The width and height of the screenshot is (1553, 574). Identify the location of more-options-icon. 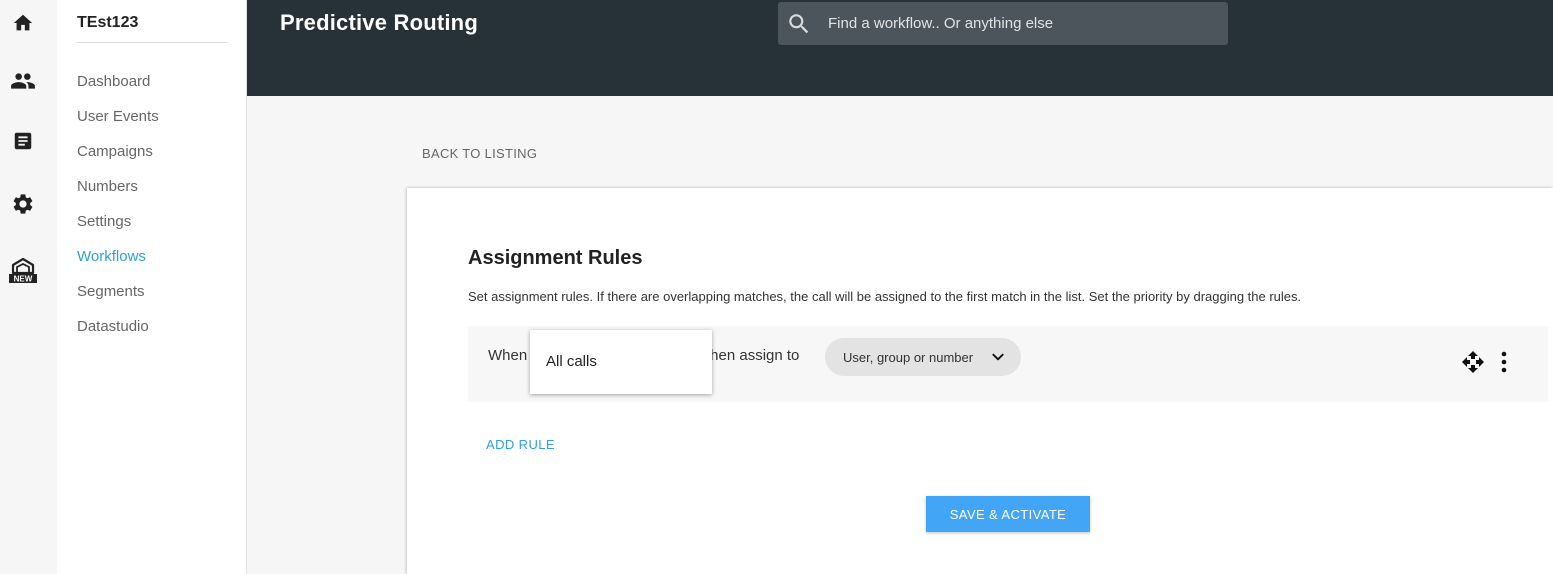
(1504, 362).